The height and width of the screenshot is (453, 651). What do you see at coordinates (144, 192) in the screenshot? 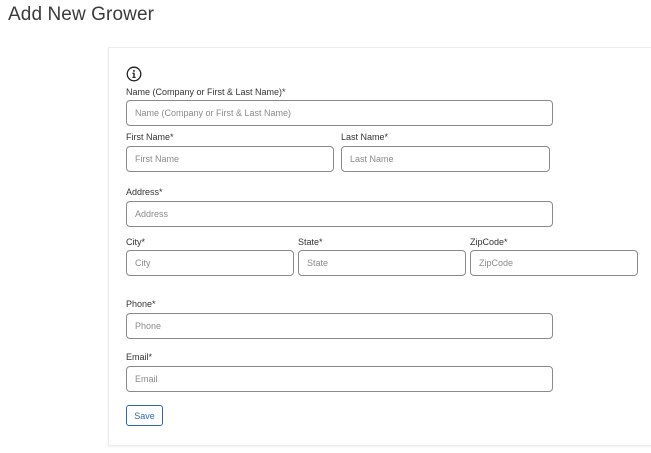
I see `address-label: Address*` at bounding box center [144, 192].